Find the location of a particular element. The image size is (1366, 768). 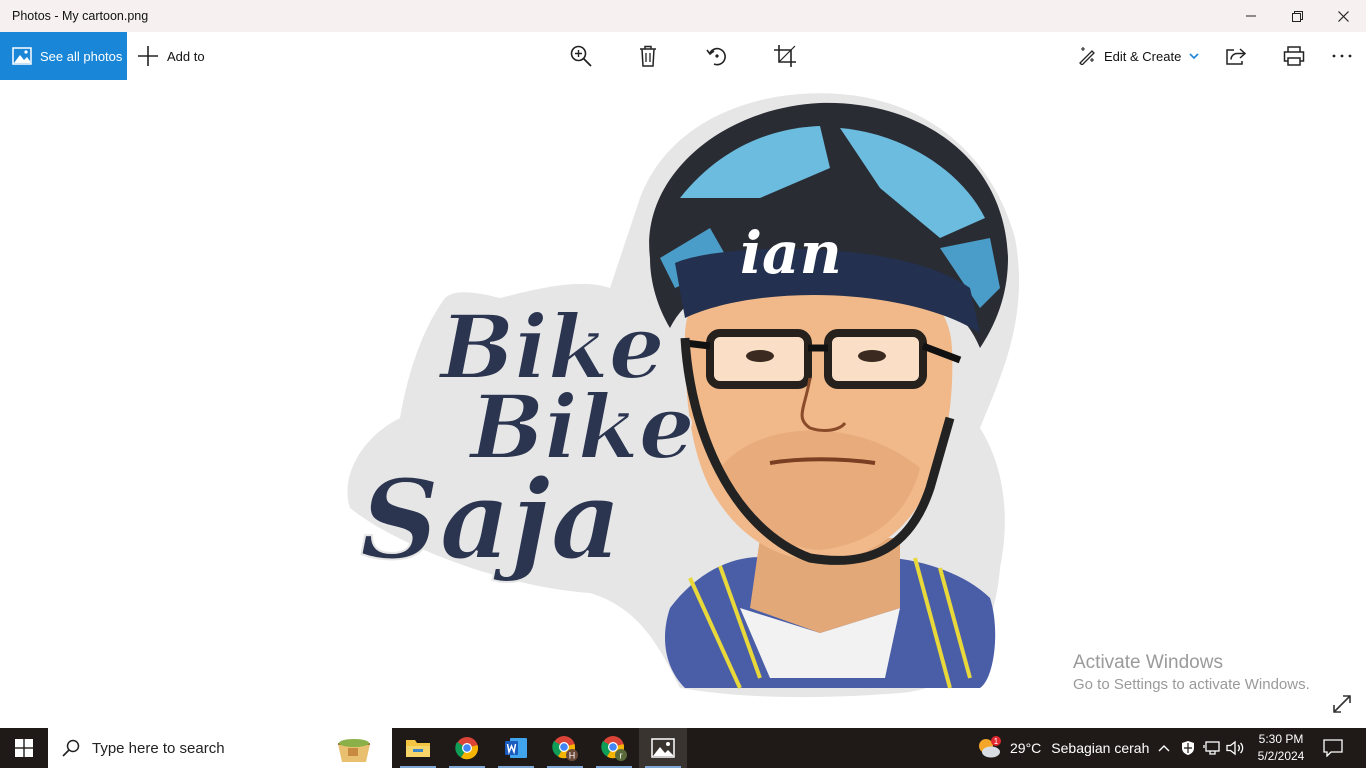

speaker-icon is located at coordinates (1235, 748).